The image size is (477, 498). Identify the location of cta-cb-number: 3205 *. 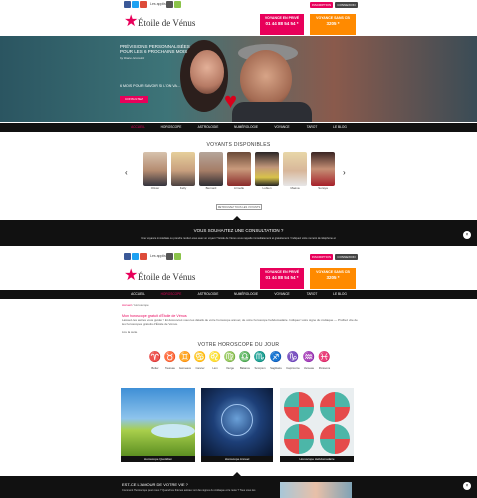
(333, 23).